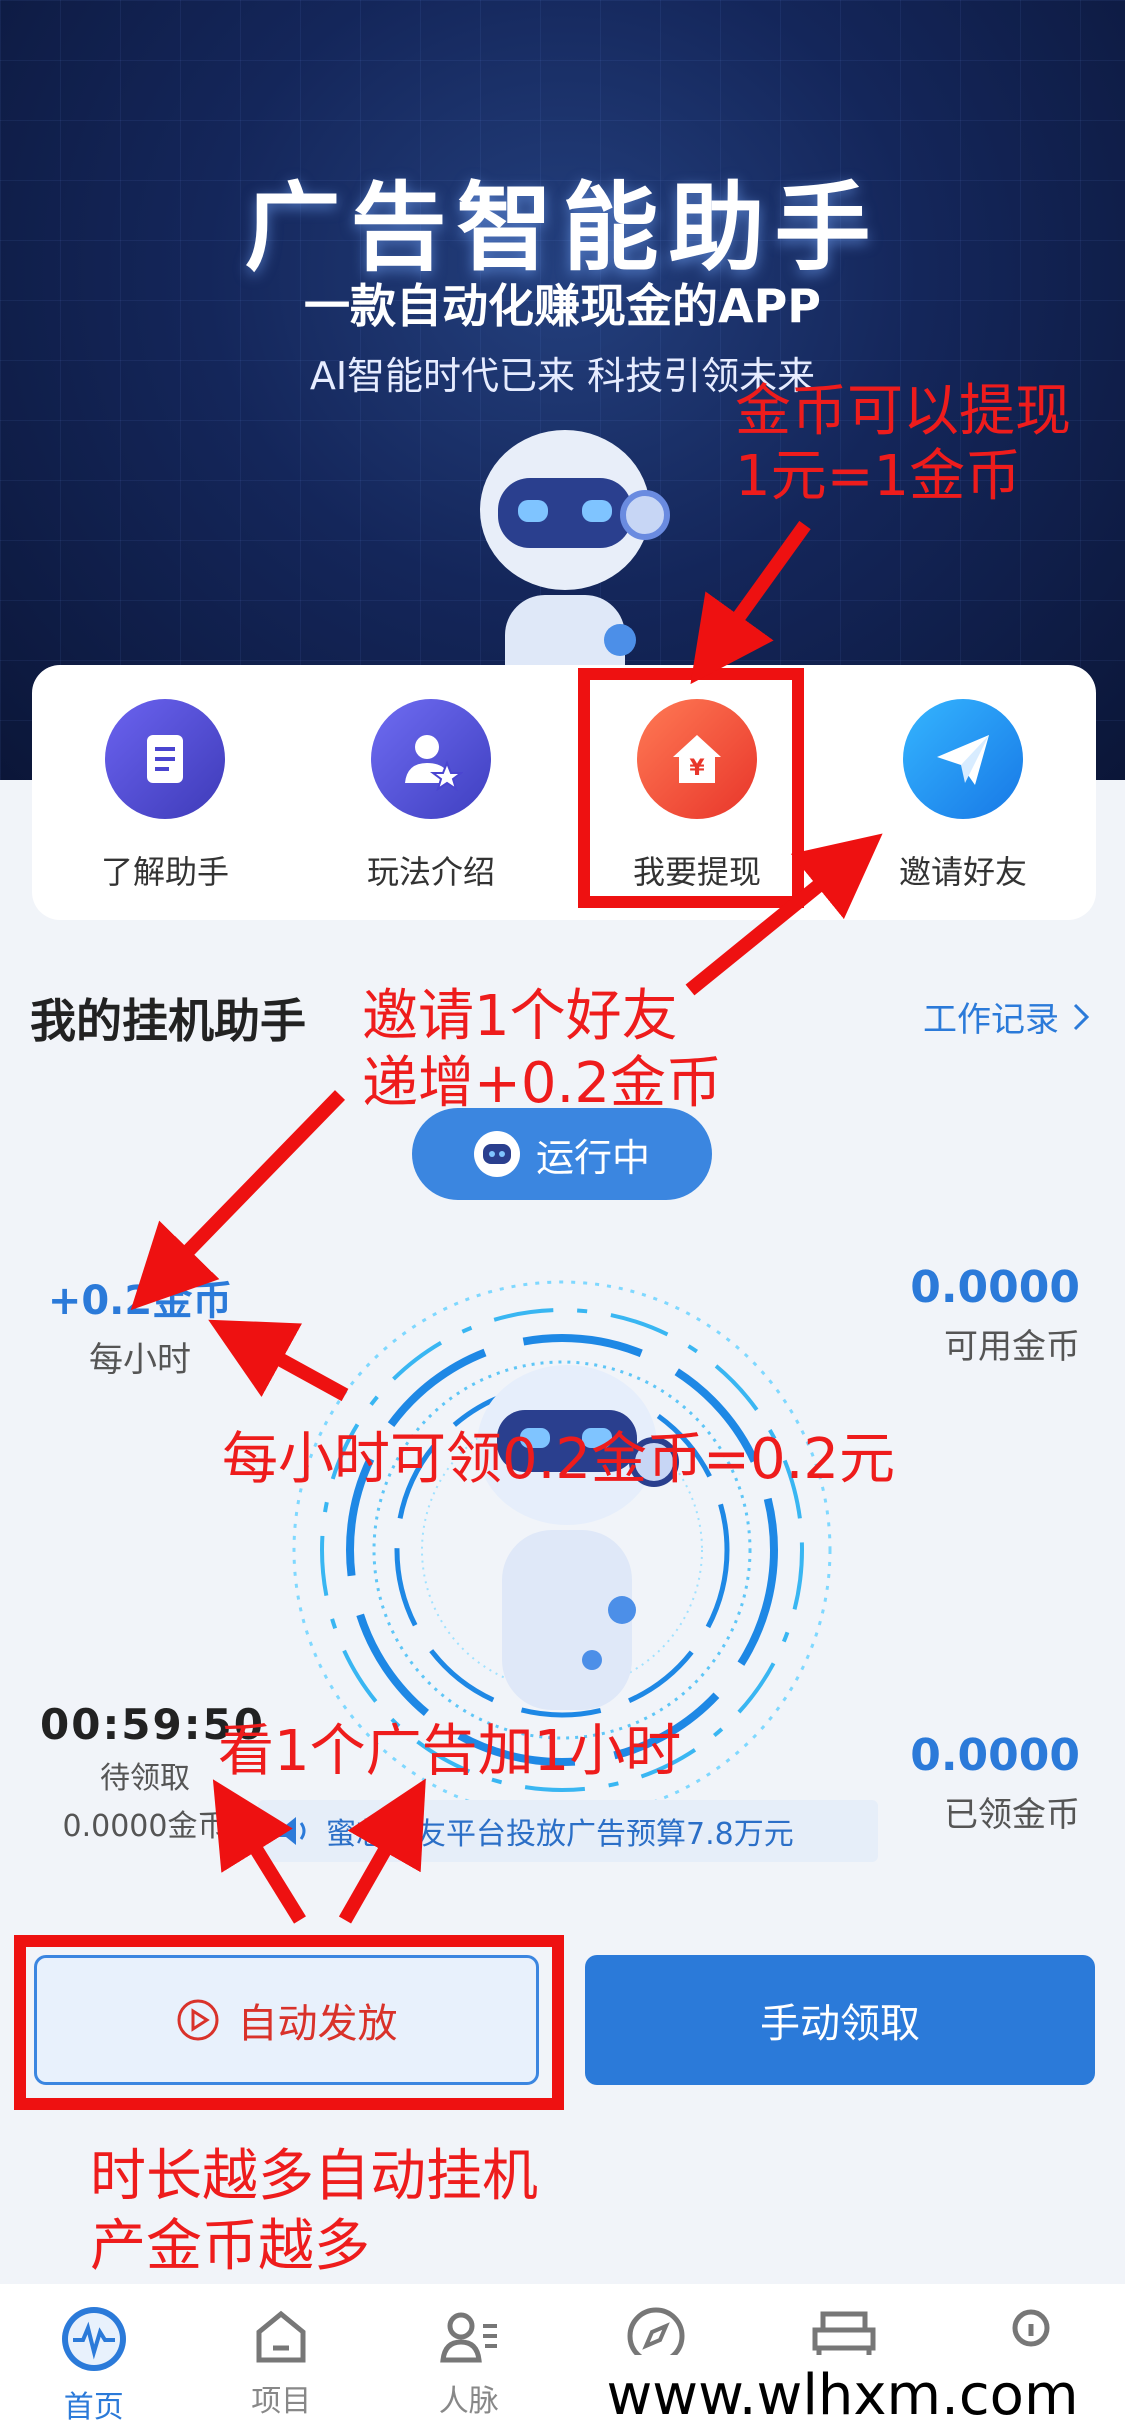 The width and height of the screenshot is (1125, 2436). What do you see at coordinates (995, 1755) in the screenshot?
I see `claimed-coins-value: 0.0000` at bounding box center [995, 1755].